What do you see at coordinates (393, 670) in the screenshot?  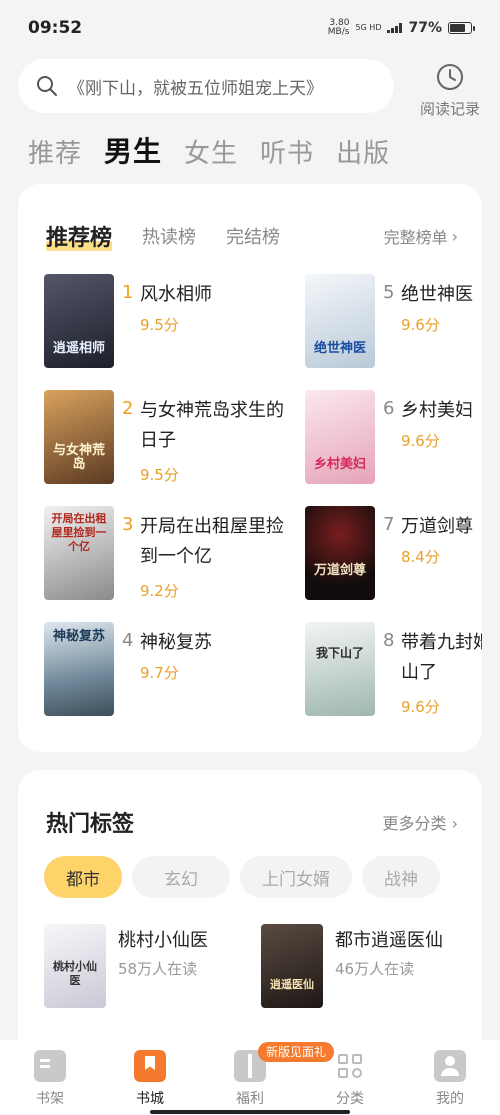 I see `rank-book-8: 我下山了 8 带着九封婚书我下山了 9.6分` at bounding box center [393, 670].